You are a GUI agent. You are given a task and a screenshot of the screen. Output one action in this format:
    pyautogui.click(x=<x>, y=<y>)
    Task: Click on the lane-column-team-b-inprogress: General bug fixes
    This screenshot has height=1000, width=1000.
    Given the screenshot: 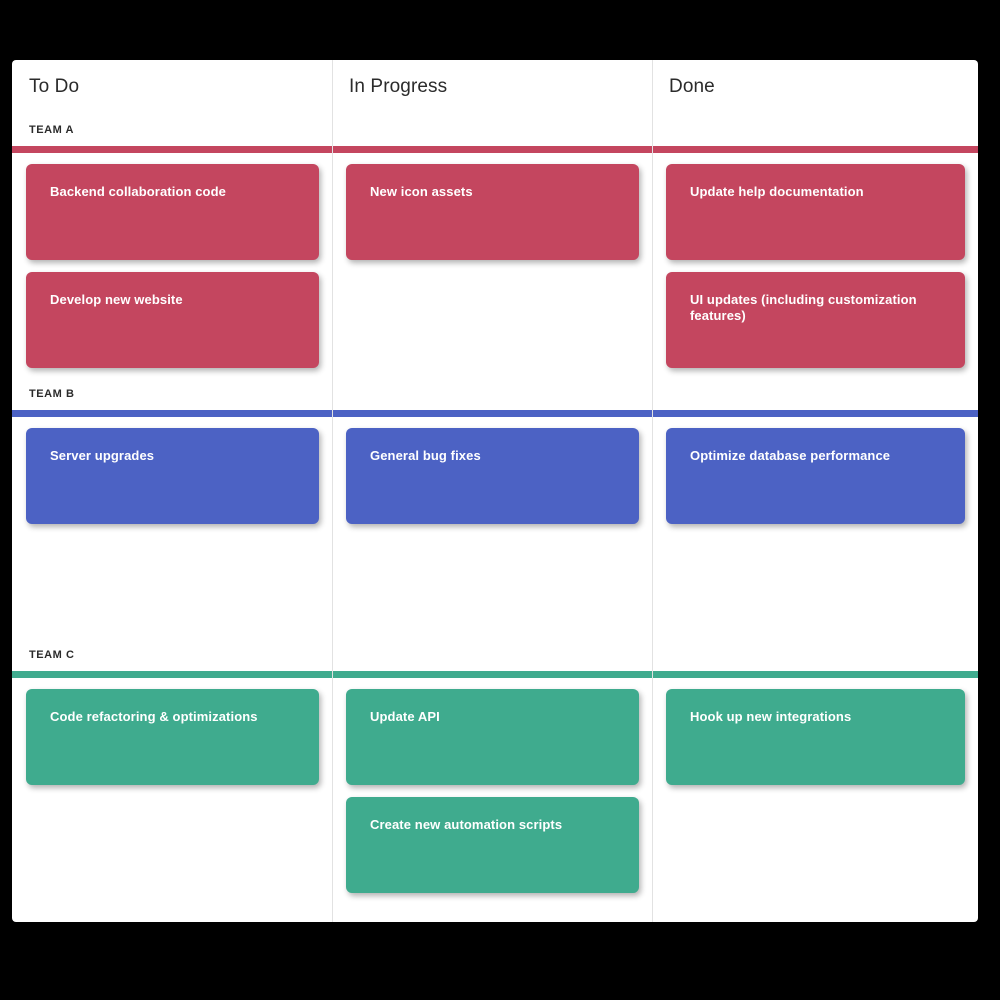 What is the action you would take?
    pyautogui.click(x=492, y=527)
    